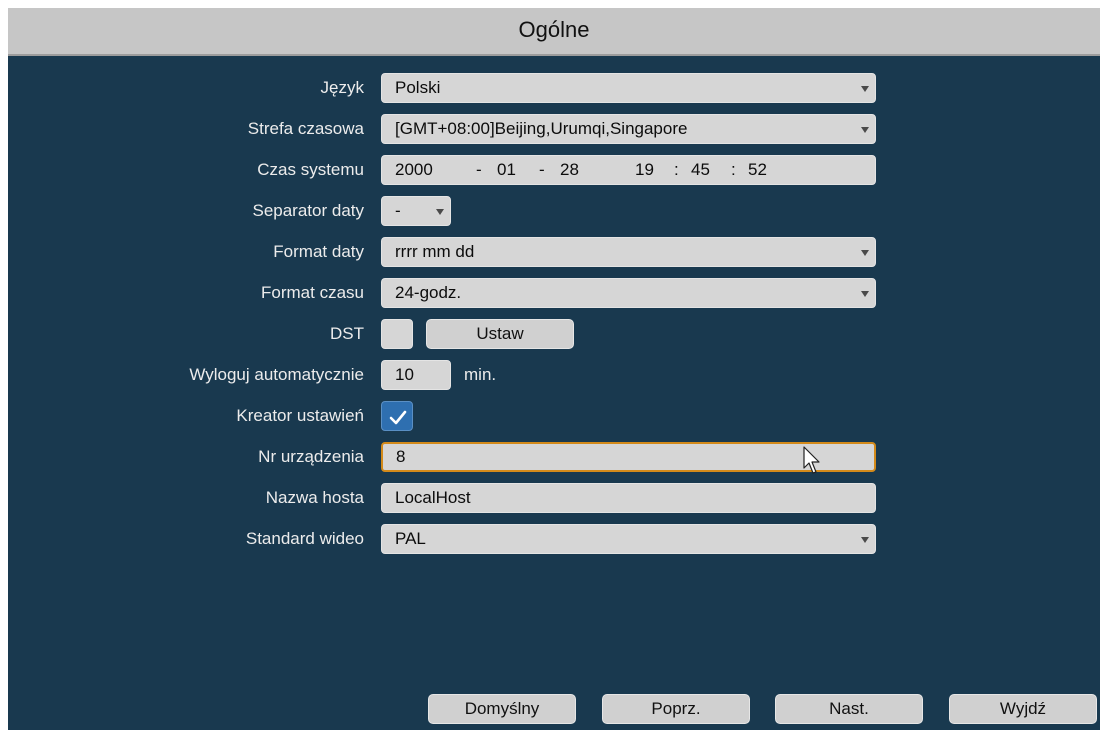 The image size is (1103, 734). What do you see at coordinates (312, 292) in the screenshot?
I see `time-format-label: Format czasu` at bounding box center [312, 292].